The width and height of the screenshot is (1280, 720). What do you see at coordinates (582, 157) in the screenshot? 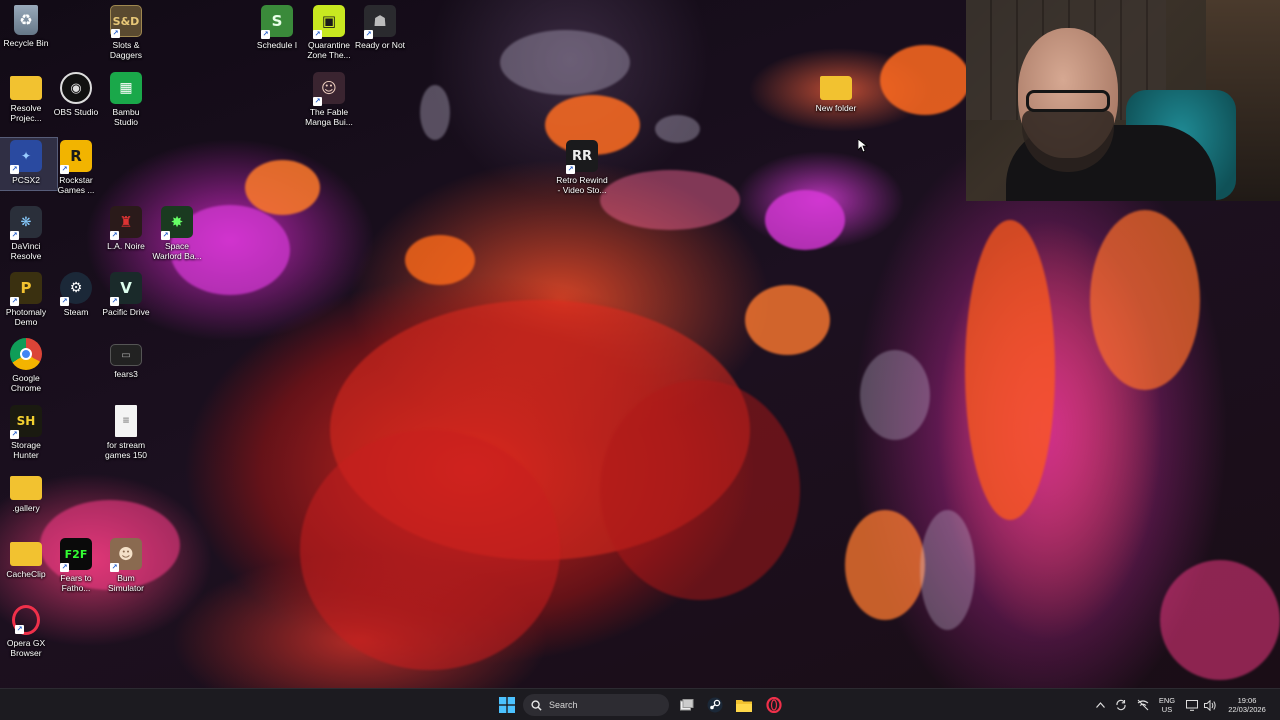
I see `retro-rewind-icon: RR ↗` at bounding box center [582, 157].